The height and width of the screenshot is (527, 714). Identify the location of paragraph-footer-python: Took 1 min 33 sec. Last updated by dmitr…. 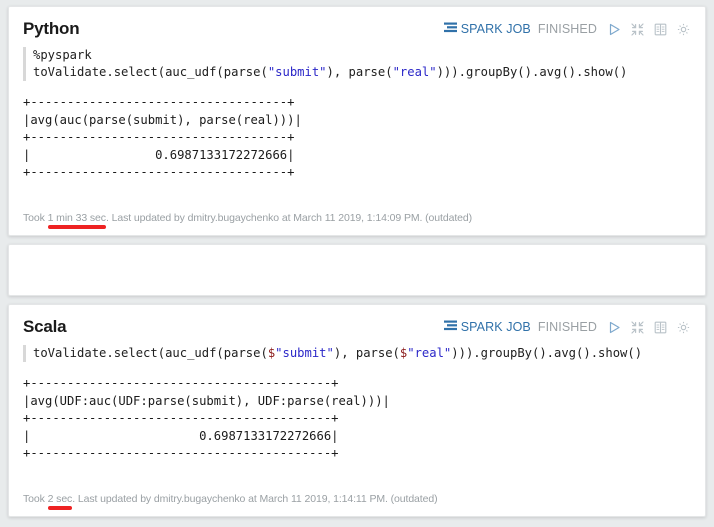
(248, 220).